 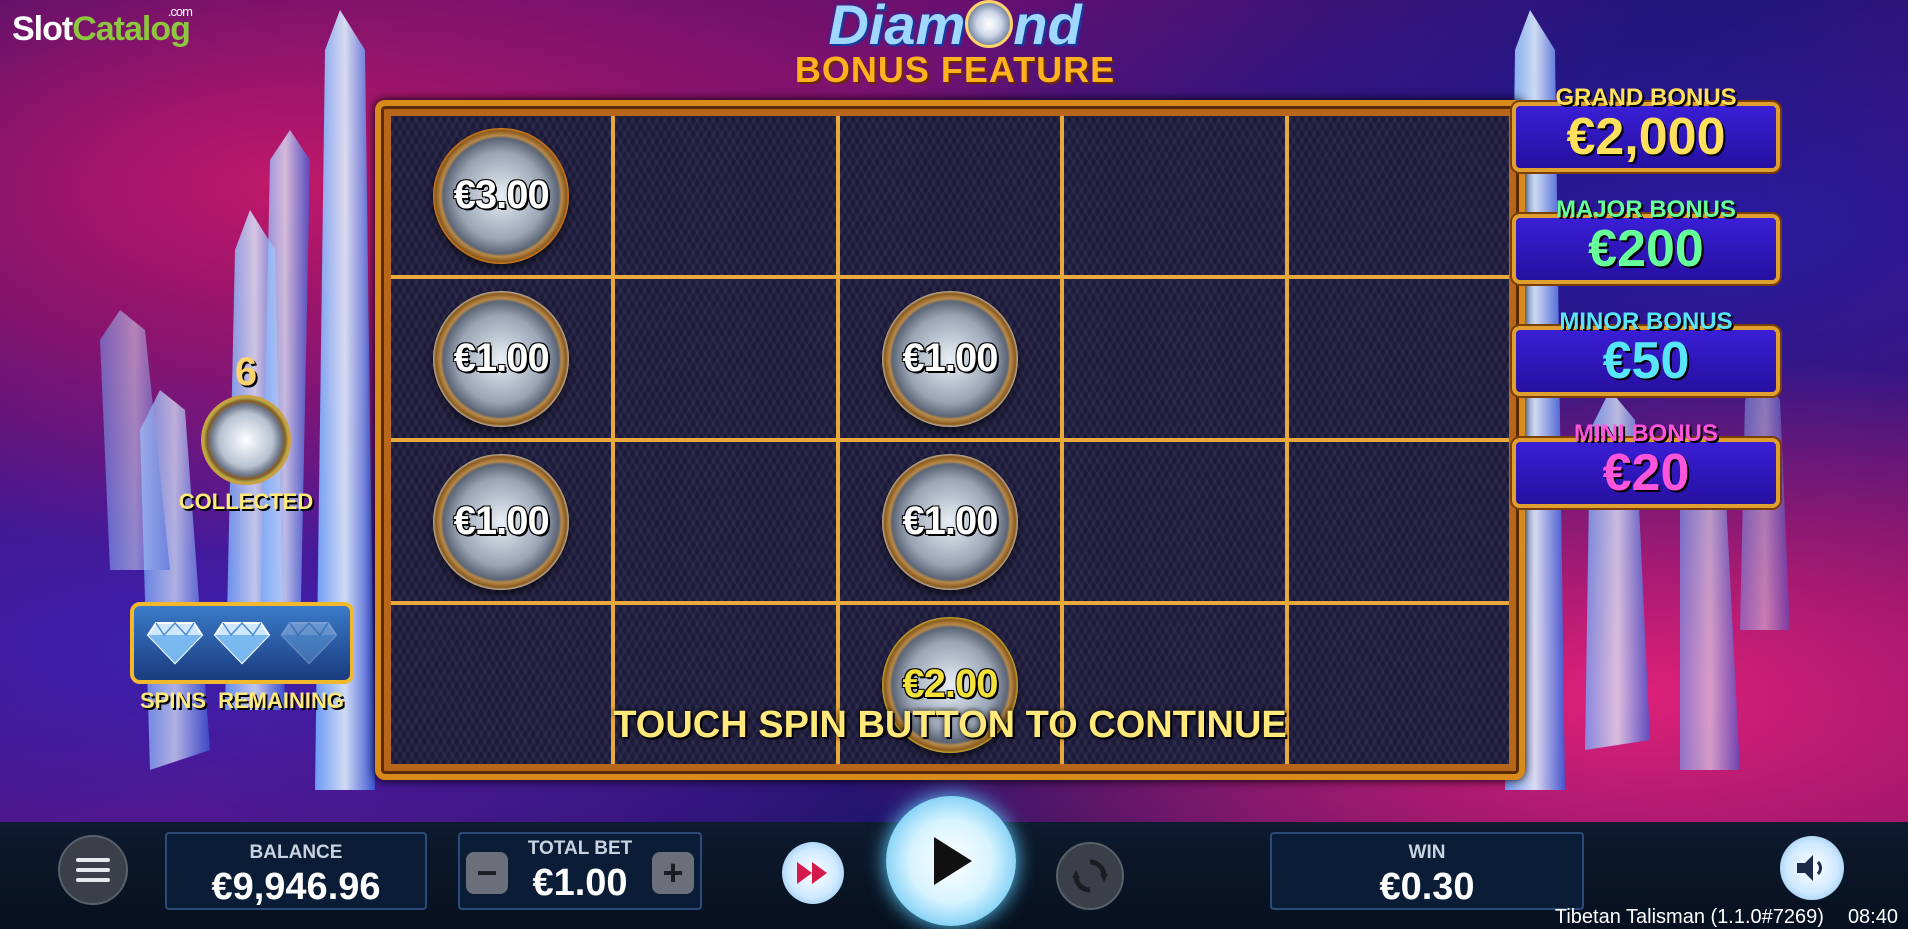 I want to click on hamburger-menu-icon, so click(x=93, y=870).